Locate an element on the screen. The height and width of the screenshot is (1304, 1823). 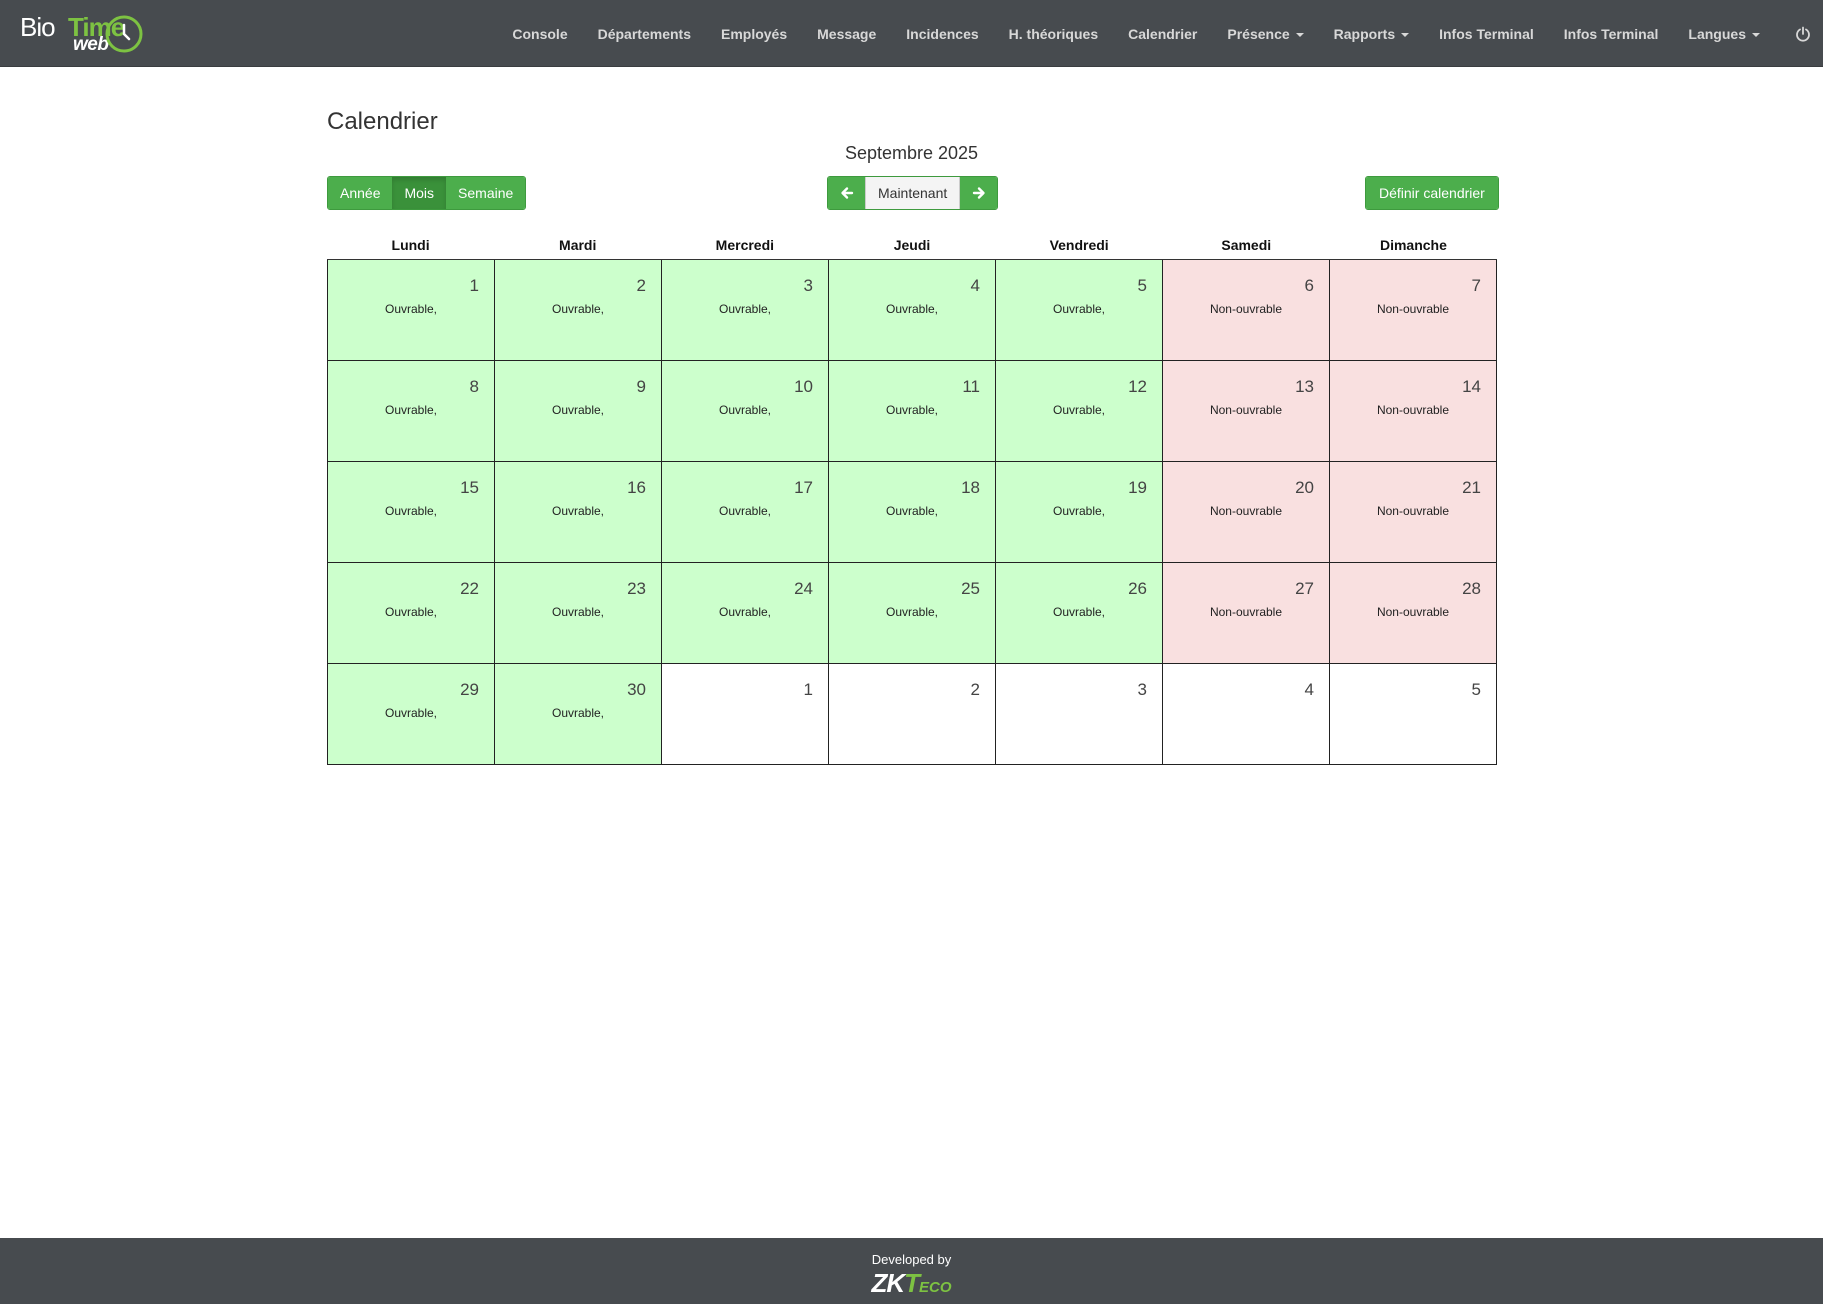
view-switcher: Année Mois Semaine is located at coordinates (427, 193).